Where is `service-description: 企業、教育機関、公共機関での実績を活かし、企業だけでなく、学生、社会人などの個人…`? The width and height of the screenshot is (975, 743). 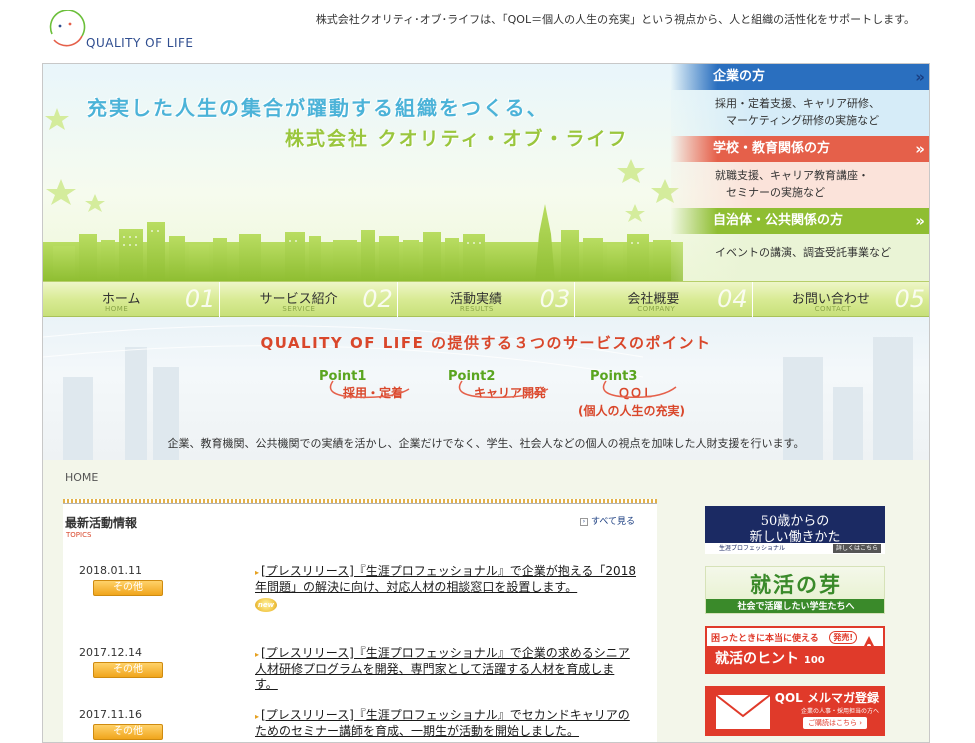
service-description: 企業、教育機関、公共機関での実績を活かし、企業だけでなく、学生、社会人などの個人… is located at coordinates (486, 443).